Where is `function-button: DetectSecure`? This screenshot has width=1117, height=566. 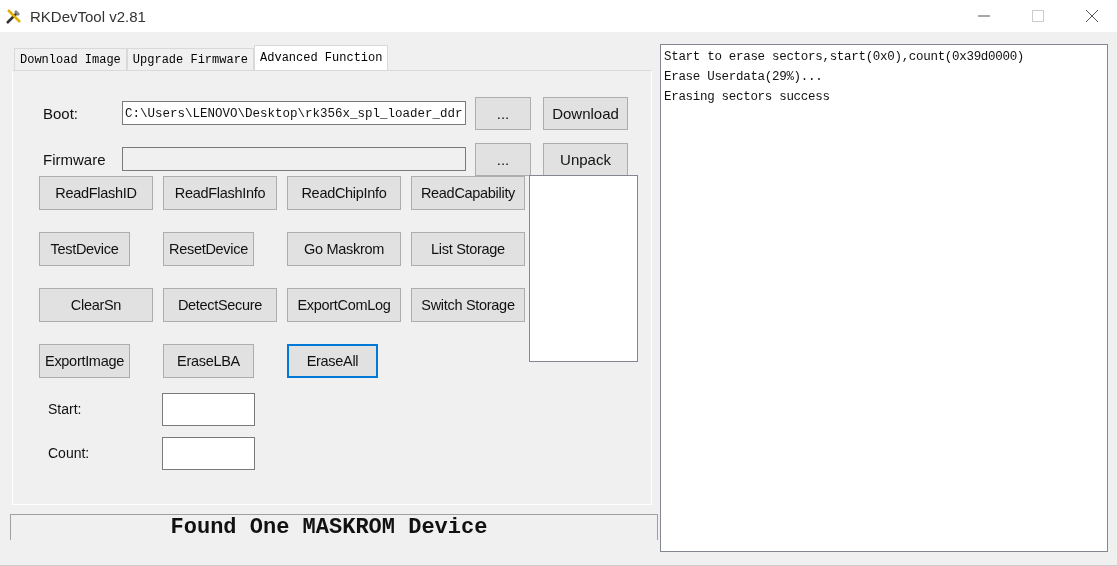
function-button: DetectSecure is located at coordinates (220, 305).